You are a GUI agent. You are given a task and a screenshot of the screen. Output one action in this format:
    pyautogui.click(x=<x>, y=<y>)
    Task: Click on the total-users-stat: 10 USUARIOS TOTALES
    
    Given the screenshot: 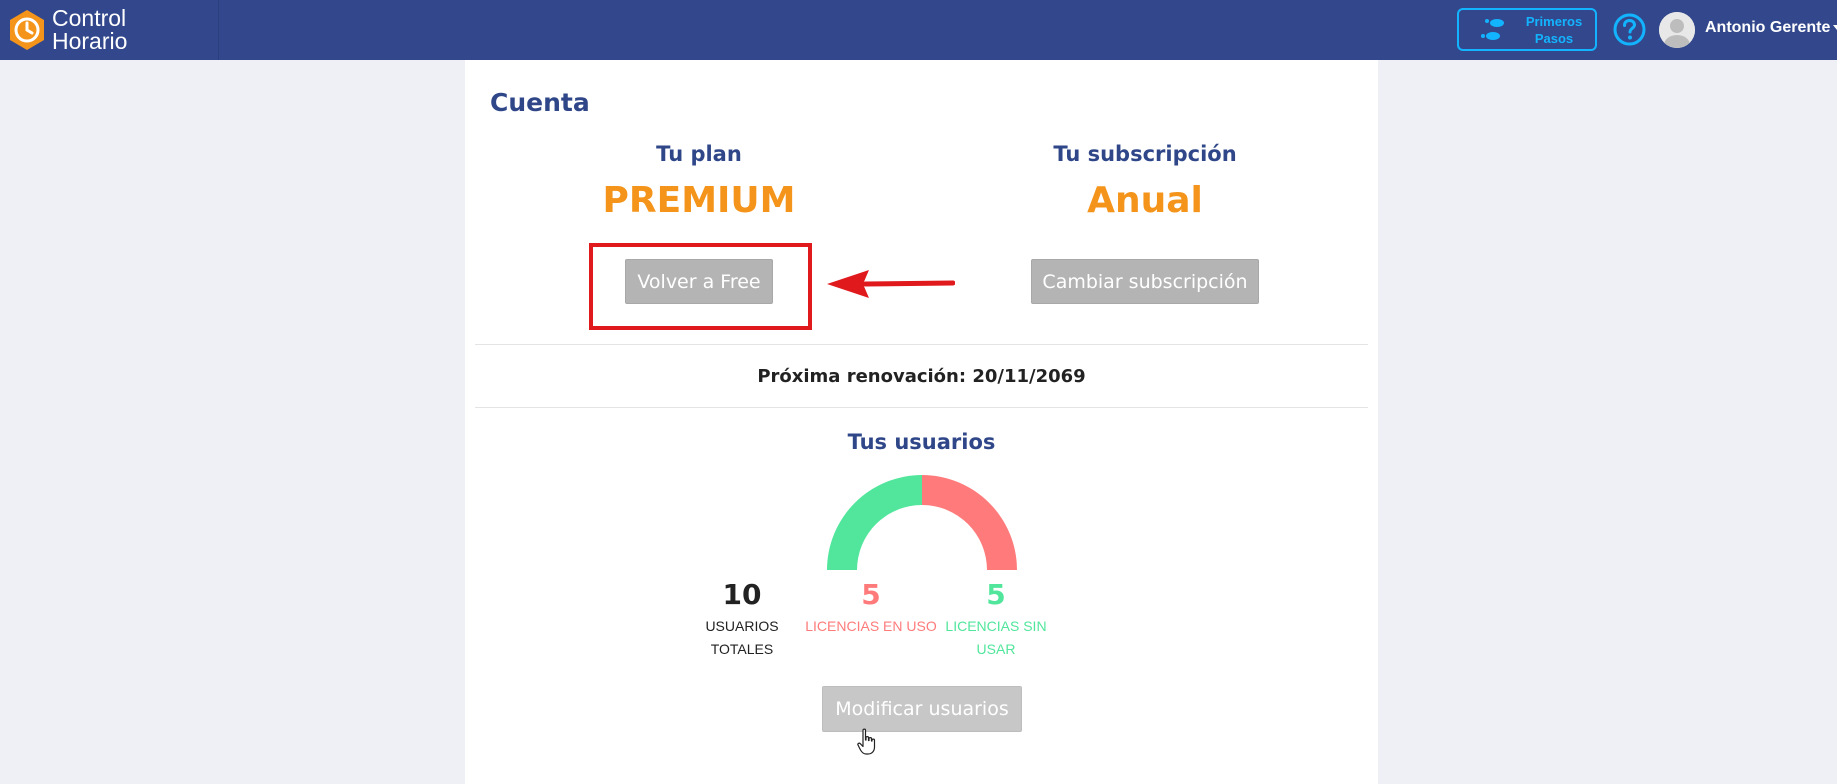 What is the action you would take?
    pyautogui.click(x=742, y=620)
    